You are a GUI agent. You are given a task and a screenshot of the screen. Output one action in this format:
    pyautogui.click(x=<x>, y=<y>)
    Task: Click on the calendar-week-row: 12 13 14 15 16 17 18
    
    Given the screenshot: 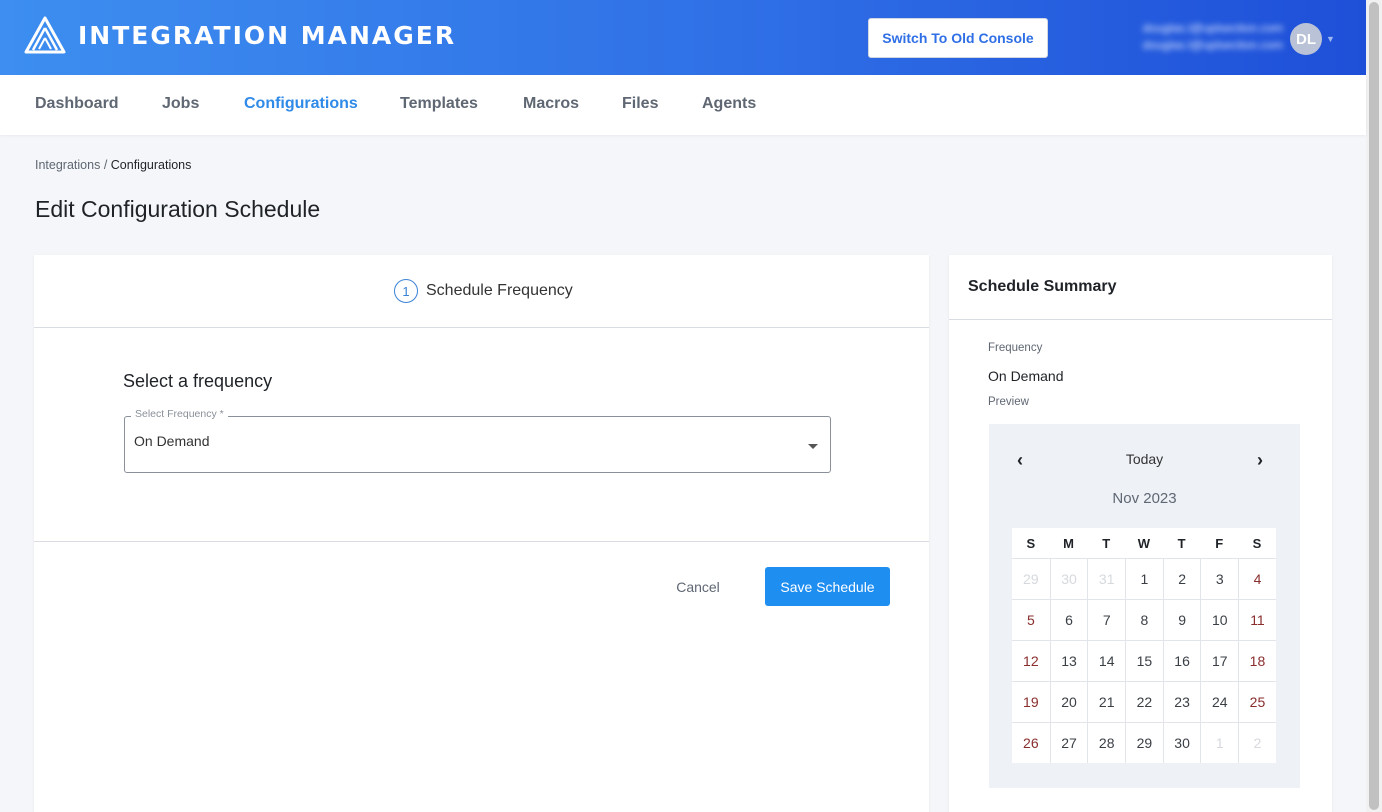 What is the action you would take?
    pyautogui.click(x=1144, y=660)
    